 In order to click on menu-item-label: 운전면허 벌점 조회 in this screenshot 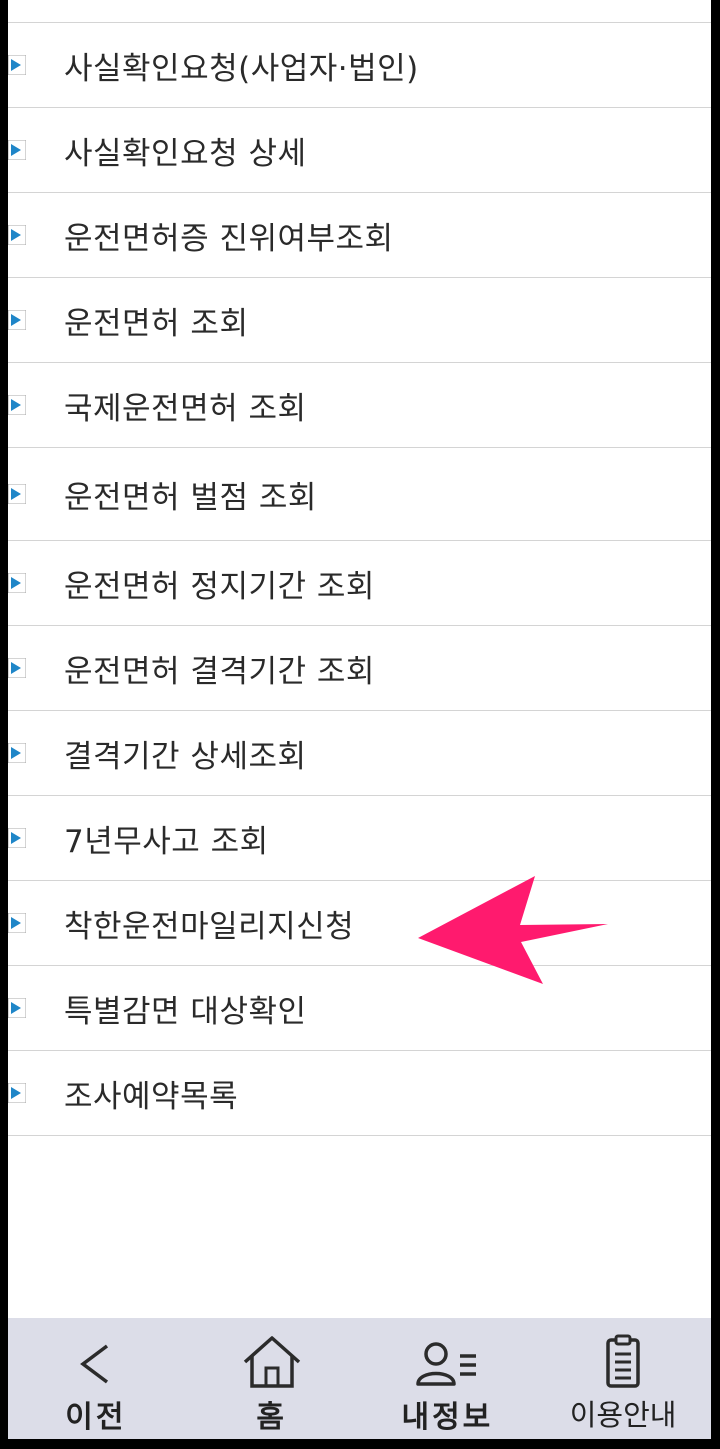, I will do `click(190, 497)`.